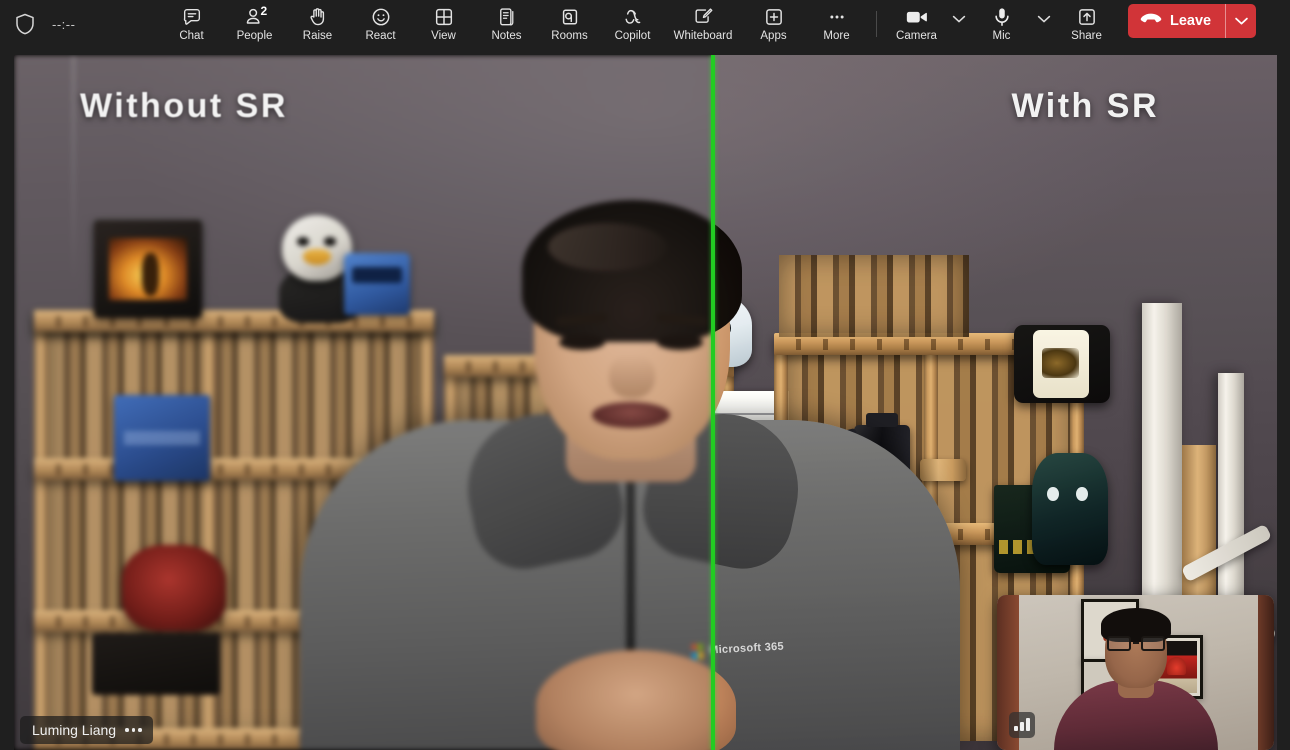  What do you see at coordinates (174, 588) in the screenshot?
I see `object-red-figure` at bounding box center [174, 588].